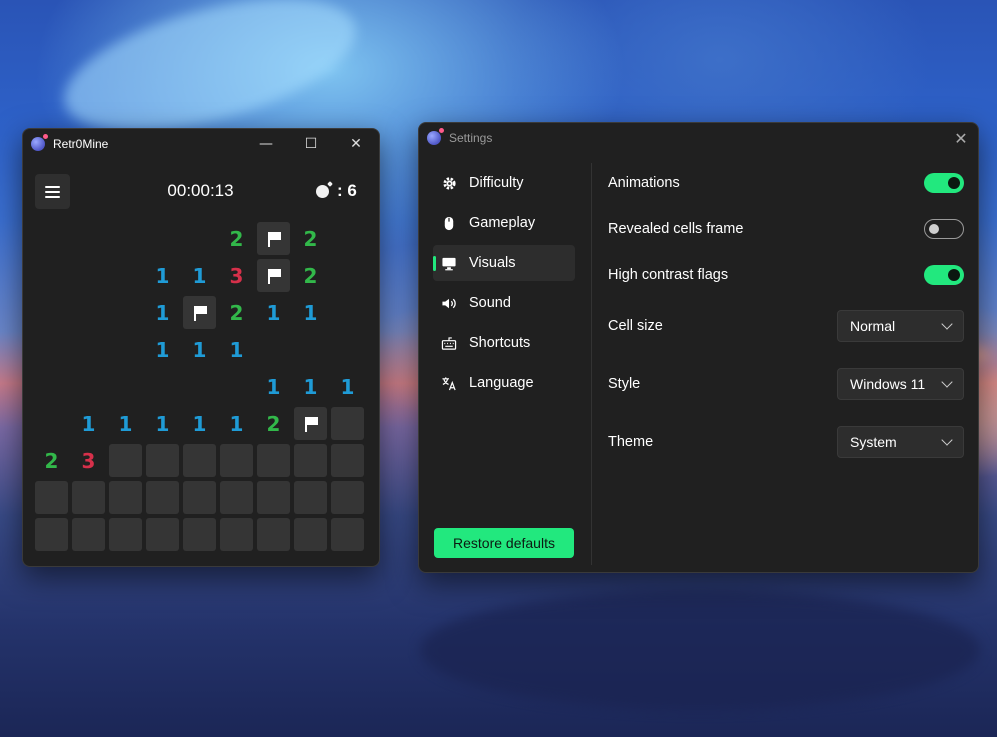 The height and width of the screenshot is (737, 997). I want to click on restore-defaults-button: Restore defaults, so click(504, 543).